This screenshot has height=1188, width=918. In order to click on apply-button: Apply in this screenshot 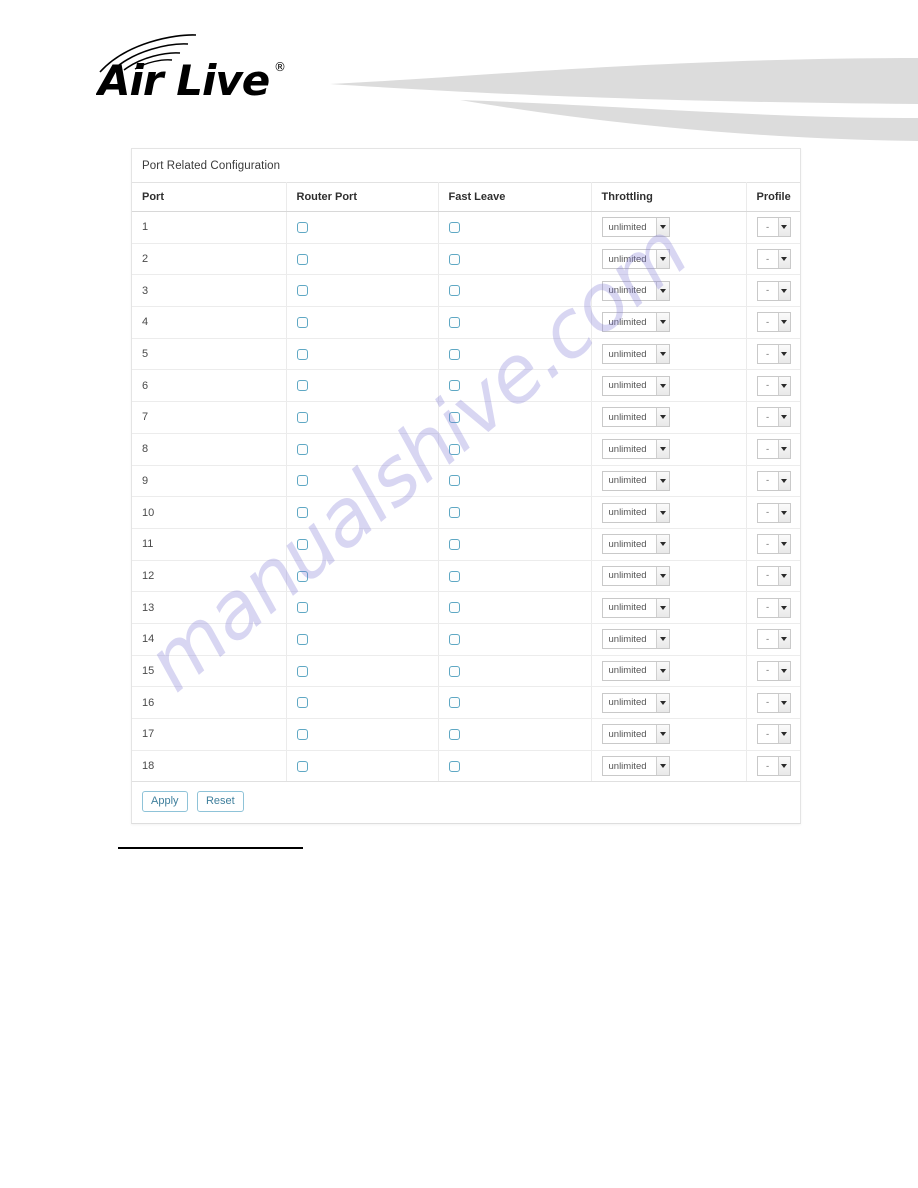, I will do `click(165, 802)`.